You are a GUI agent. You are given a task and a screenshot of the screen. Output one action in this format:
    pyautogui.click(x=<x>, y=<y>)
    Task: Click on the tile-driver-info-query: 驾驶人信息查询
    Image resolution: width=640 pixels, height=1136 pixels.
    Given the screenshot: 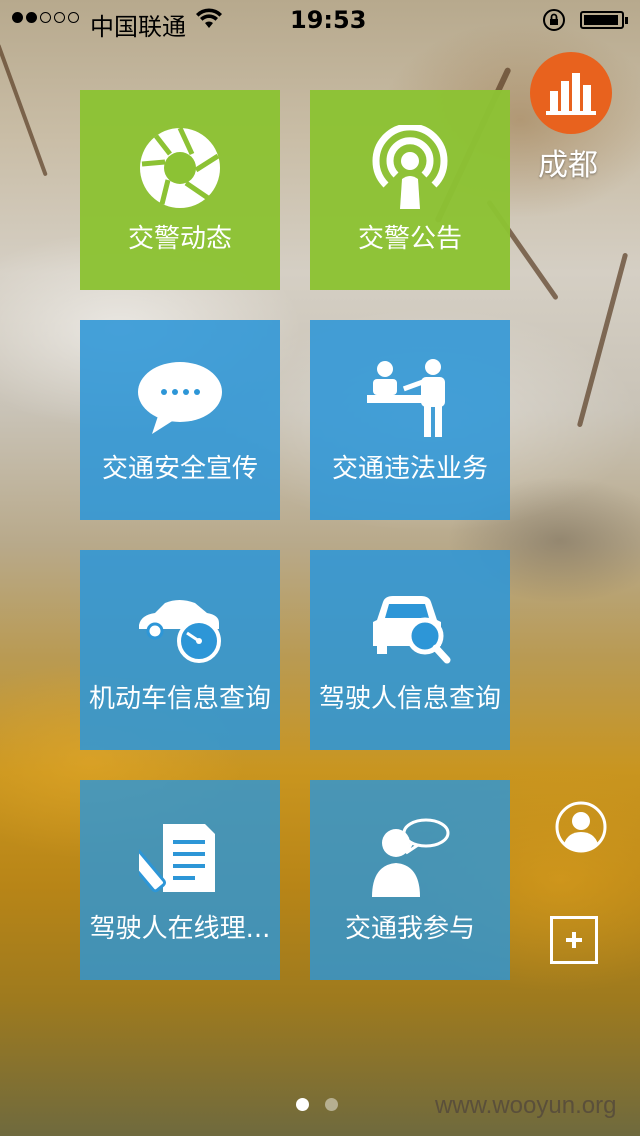 What is the action you would take?
    pyautogui.click(x=410, y=650)
    